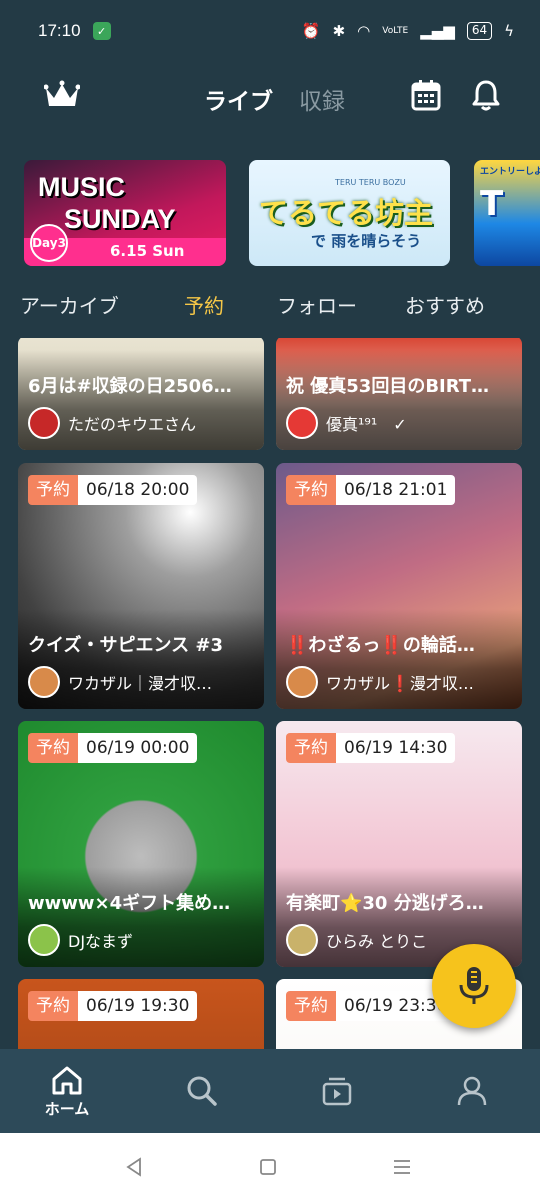 This screenshot has width=540, height=1199. I want to click on reservation-badge: 予約 06/18 20:00, so click(113, 490).